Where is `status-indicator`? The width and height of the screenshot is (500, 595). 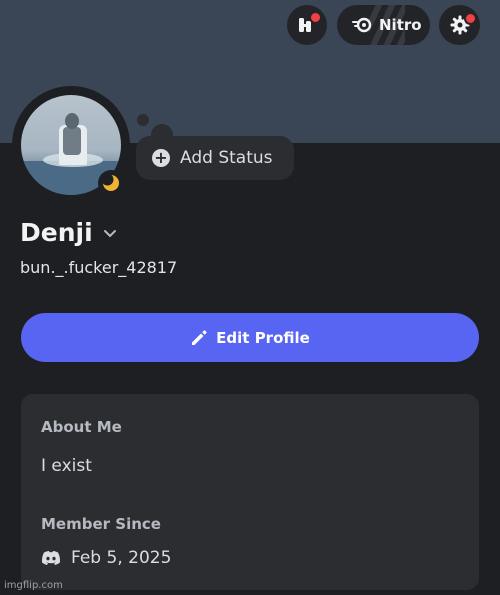
status-indicator is located at coordinates (111, 183).